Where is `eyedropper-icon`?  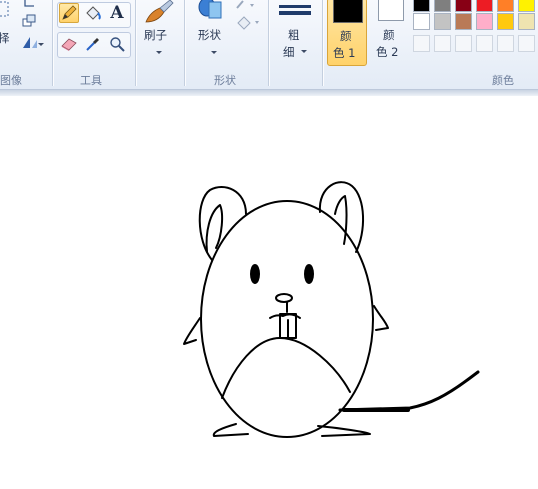 eyedropper-icon is located at coordinates (92, 44).